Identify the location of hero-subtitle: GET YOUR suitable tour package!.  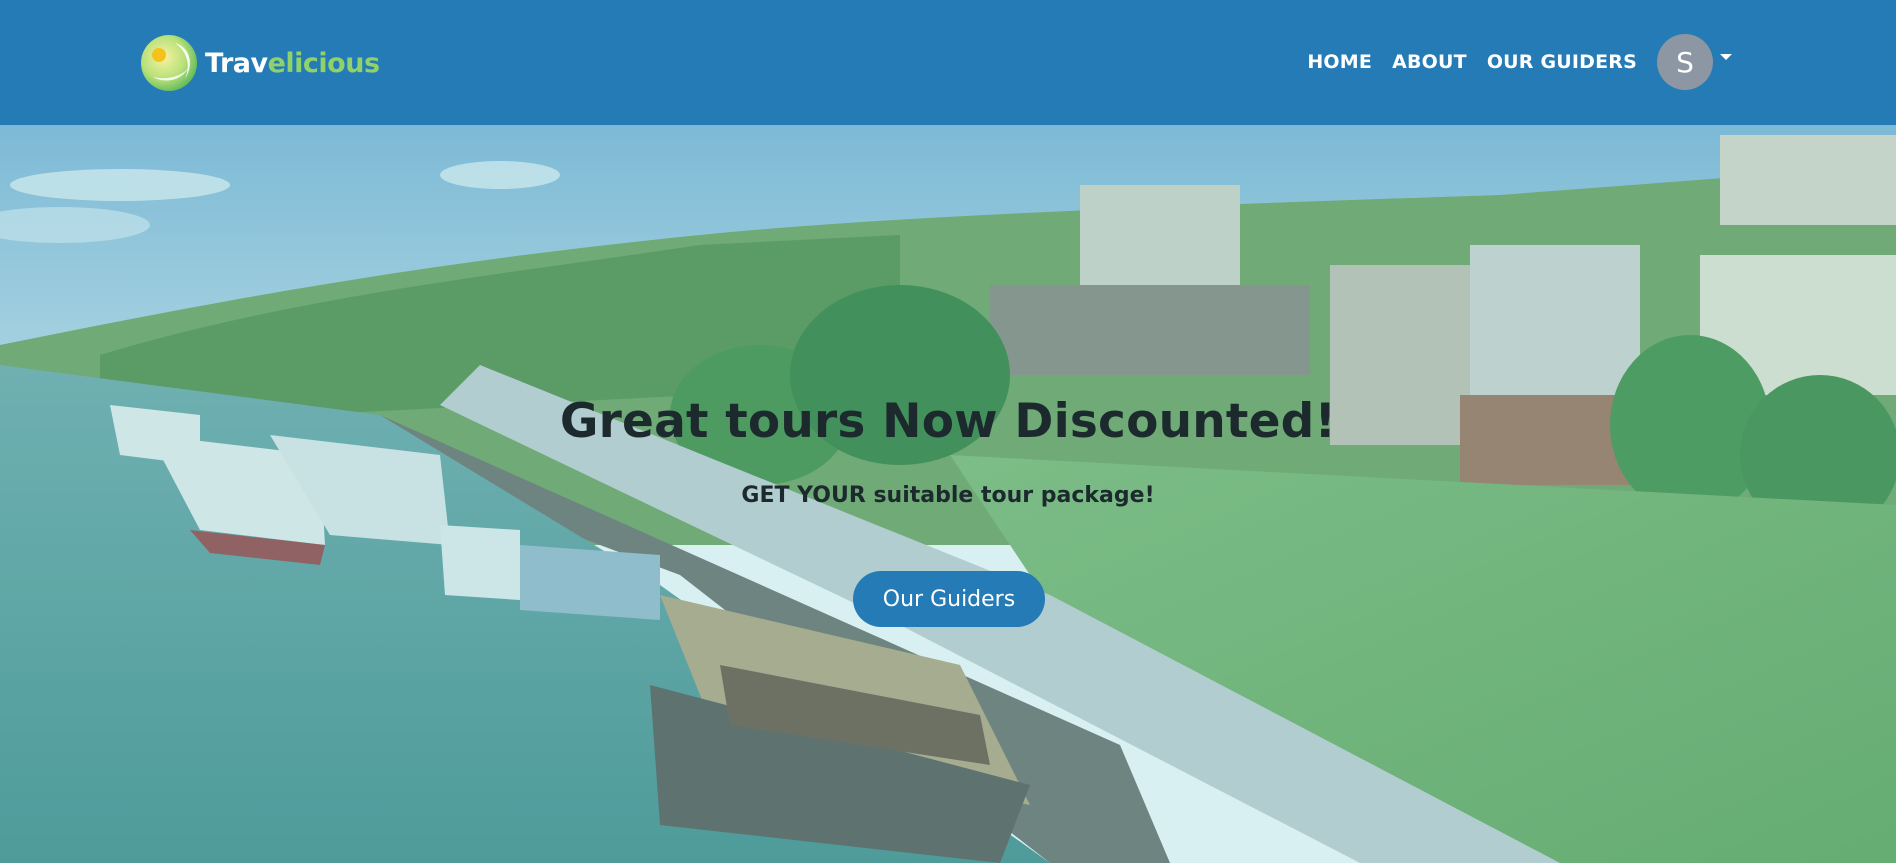
(948, 495).